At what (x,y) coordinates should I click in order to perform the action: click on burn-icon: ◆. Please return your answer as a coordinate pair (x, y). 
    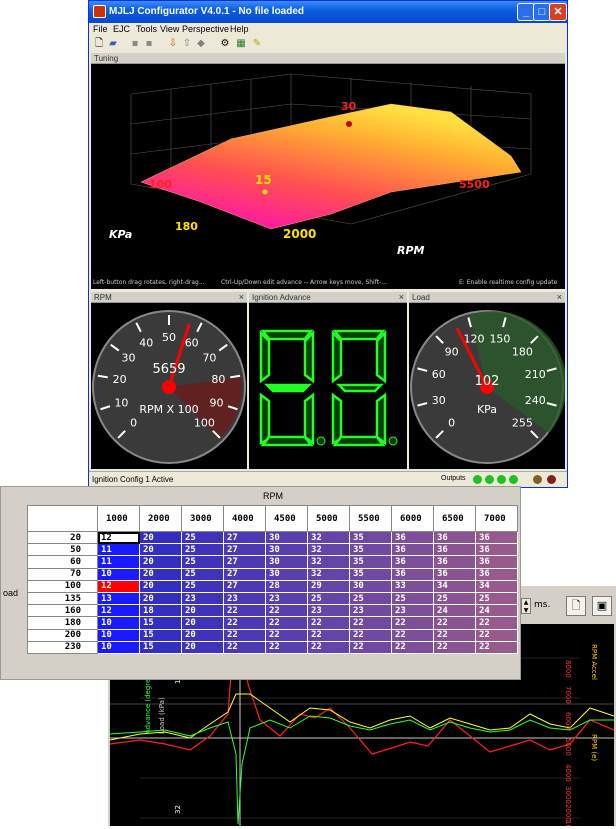
    Looking at the image, I should click on (201, 44).